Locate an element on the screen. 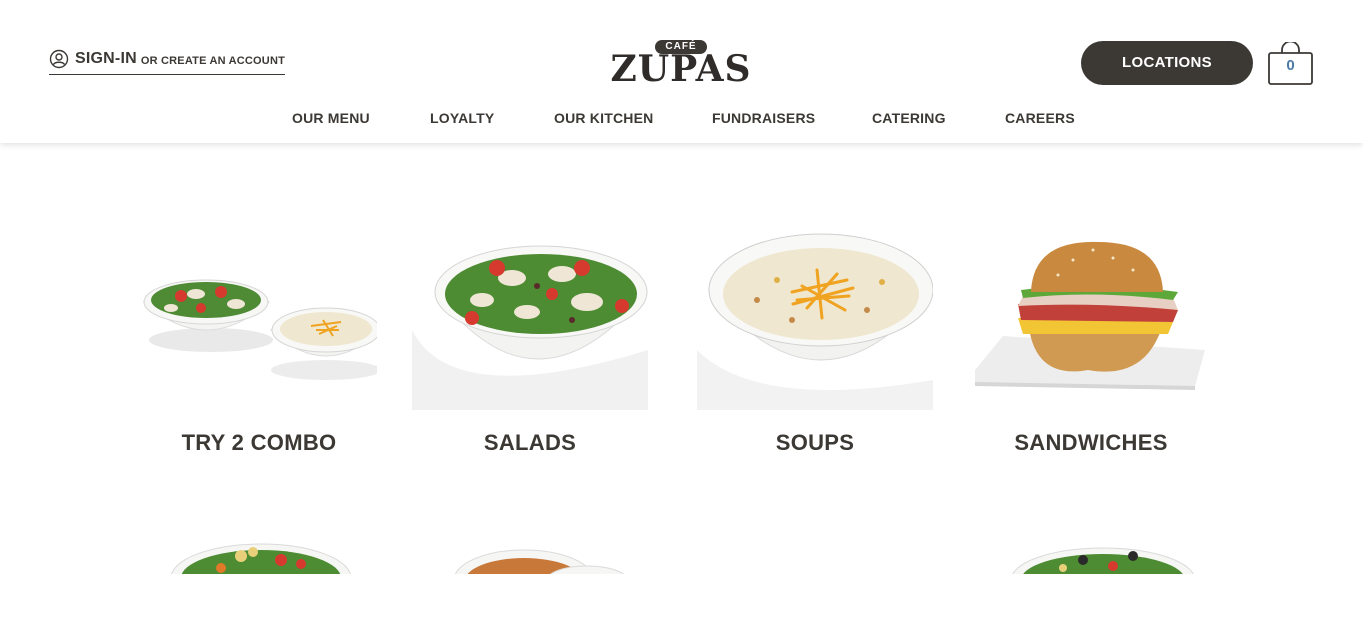 Image resolution: width=1363 pixels, height=618 pixels. sandwich-image is located at coordinates (1090, 315).